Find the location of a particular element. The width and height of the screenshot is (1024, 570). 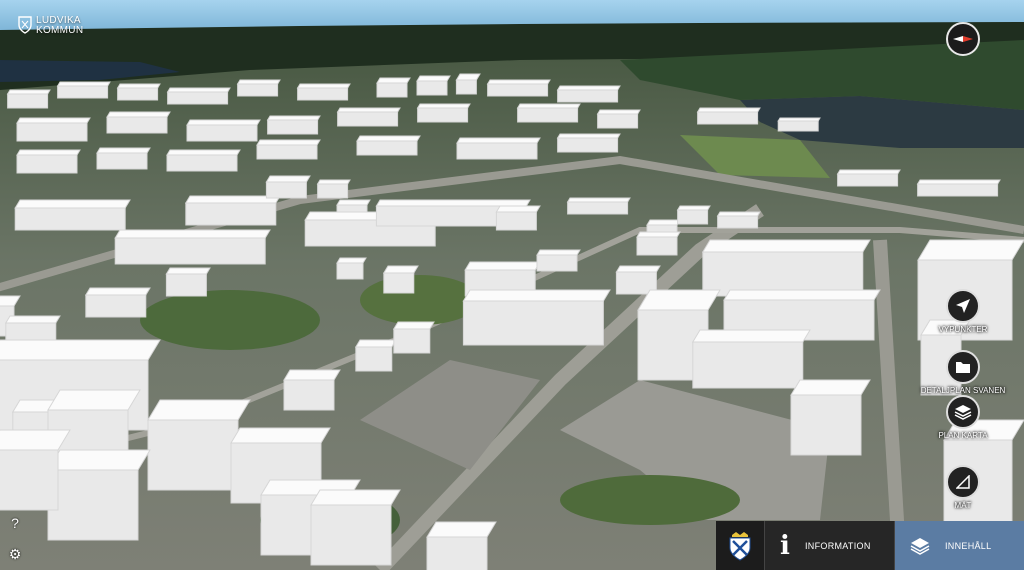

tool-plankarta: PLAN KARTA is located at coordinates (963, 417).